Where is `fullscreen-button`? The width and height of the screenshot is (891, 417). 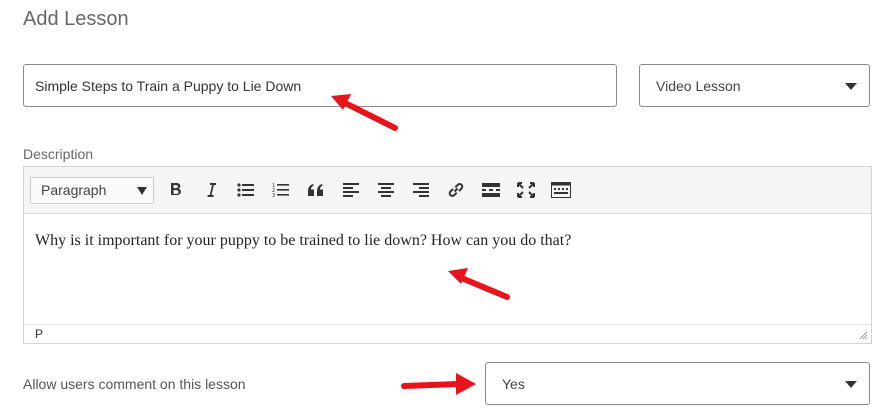
fullscreen-button is located at coordinates (525, 190).